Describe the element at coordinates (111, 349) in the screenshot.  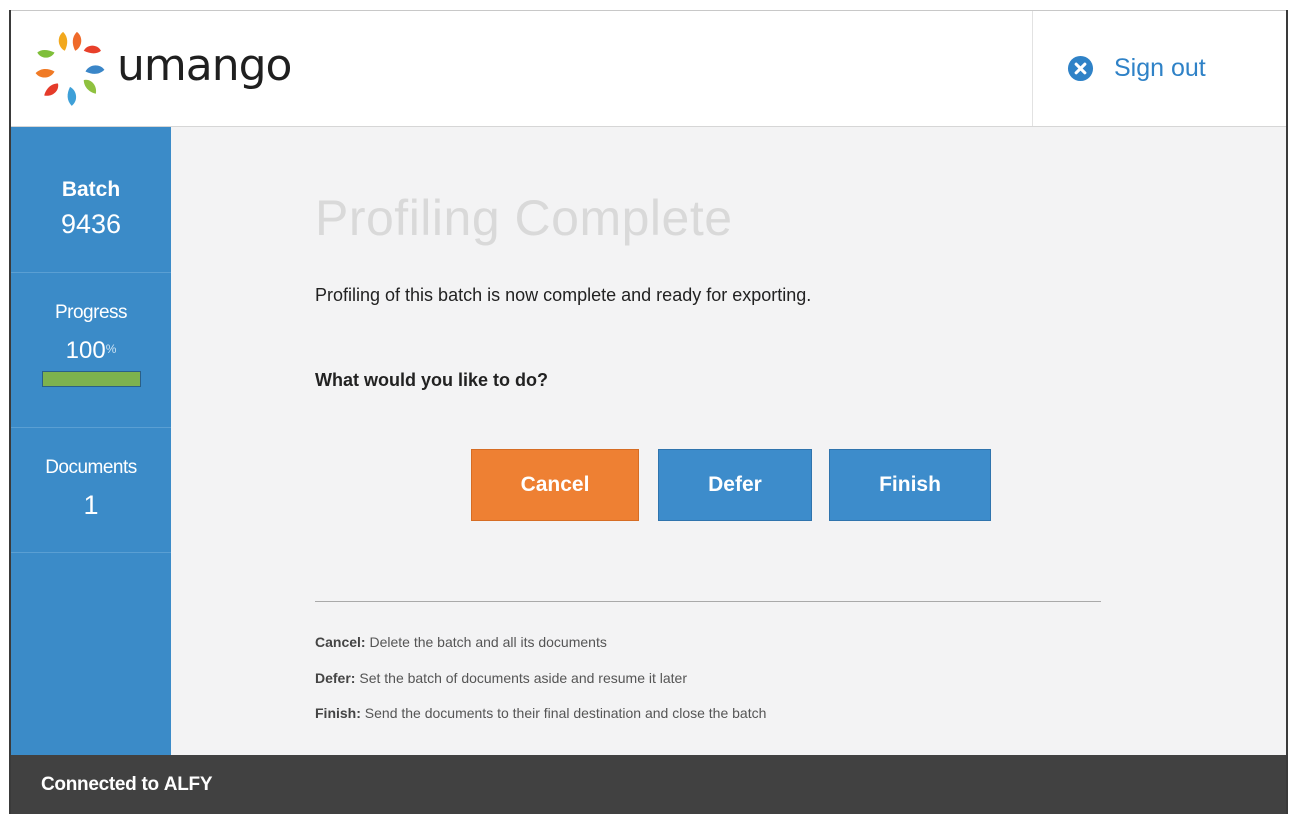
I see `progress-unit: %` at that location.